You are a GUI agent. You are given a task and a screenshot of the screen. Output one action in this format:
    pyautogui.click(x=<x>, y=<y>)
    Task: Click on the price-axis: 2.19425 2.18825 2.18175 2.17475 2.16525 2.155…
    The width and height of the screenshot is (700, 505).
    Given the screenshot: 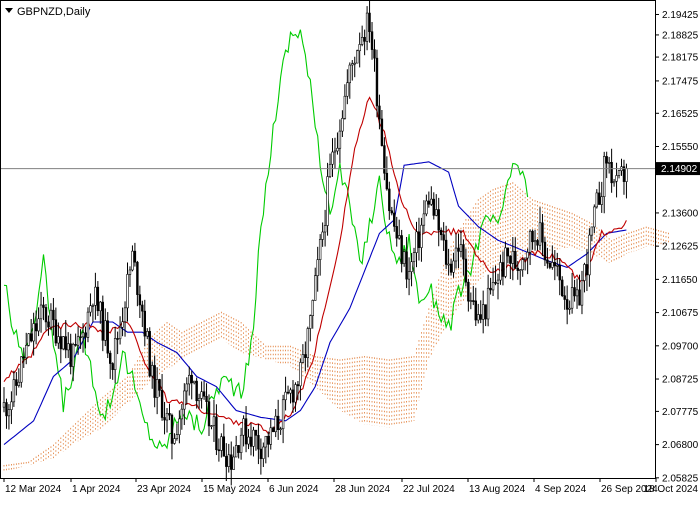 What is the action you would take?
    pyautogui.click(x=677, y=247)
    